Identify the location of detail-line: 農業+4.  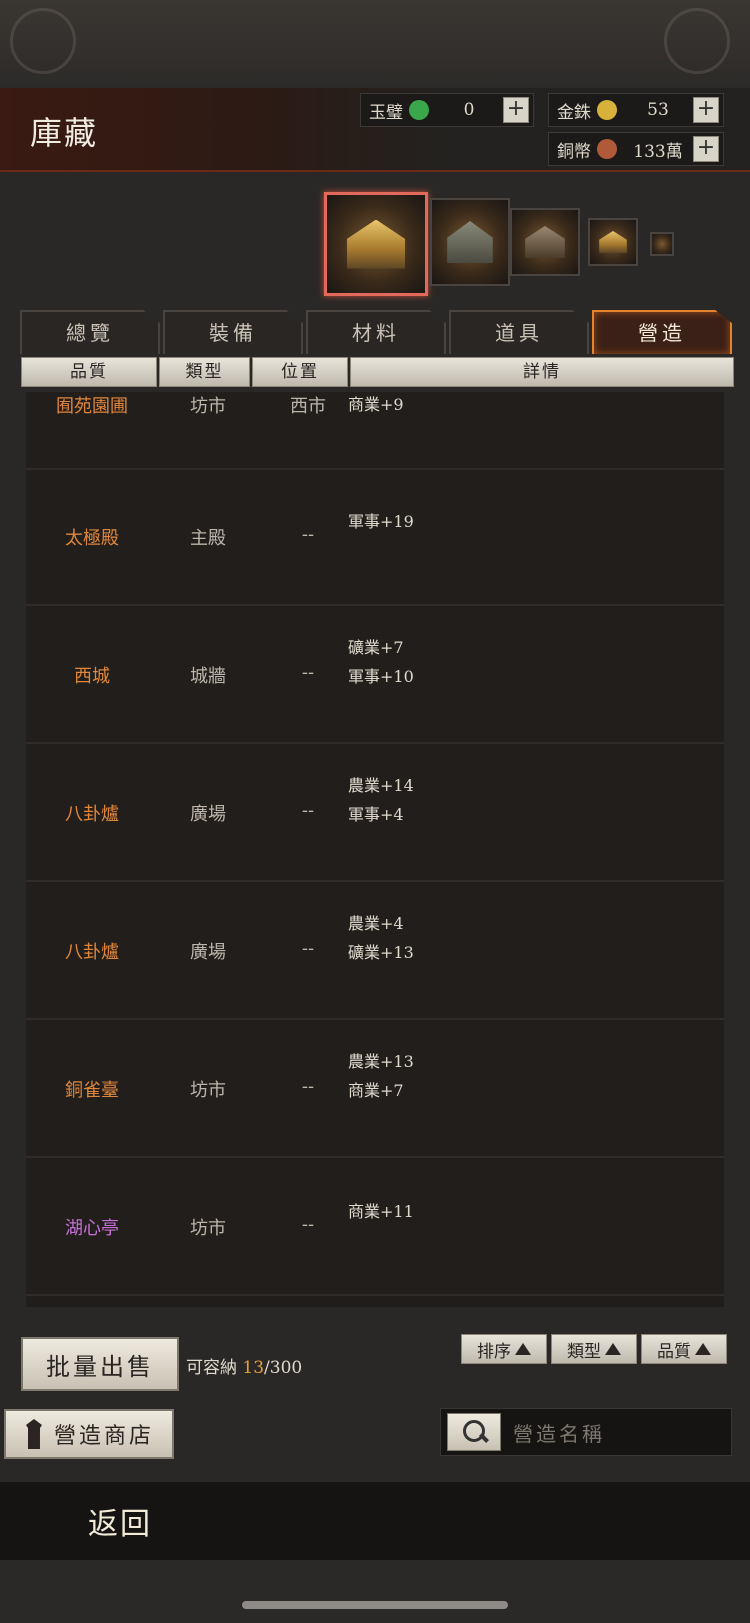
(376, 923).